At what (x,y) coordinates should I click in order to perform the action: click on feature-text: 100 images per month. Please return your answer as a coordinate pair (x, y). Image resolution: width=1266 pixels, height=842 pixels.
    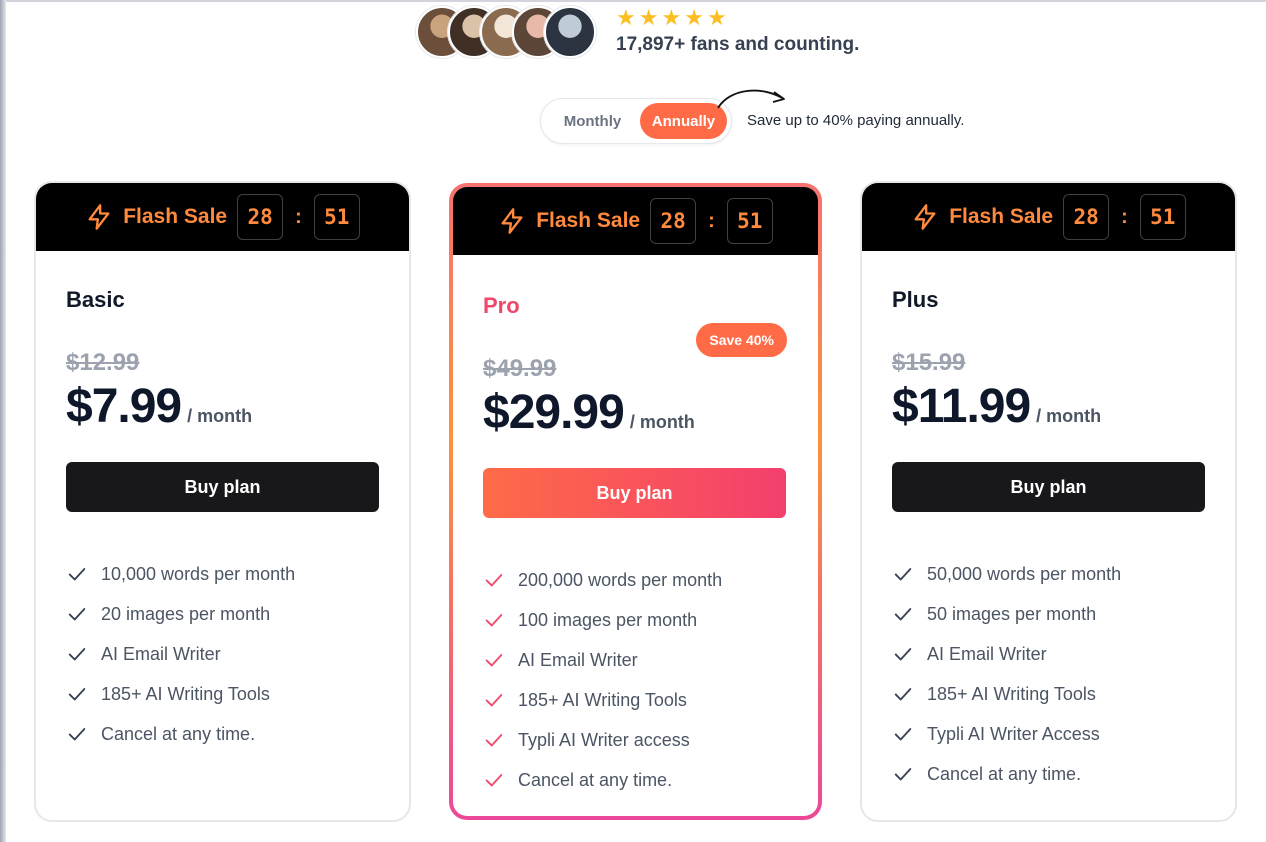
    Looking at the image, I should click on (608, 619).